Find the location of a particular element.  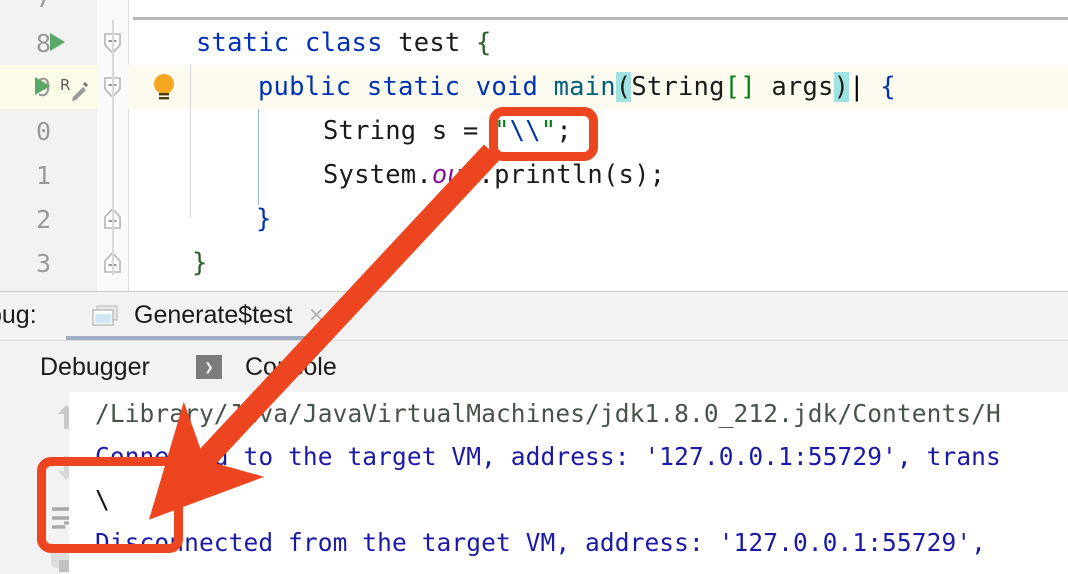

gutter-line-8: 8 is located at coordinates (48, 43).